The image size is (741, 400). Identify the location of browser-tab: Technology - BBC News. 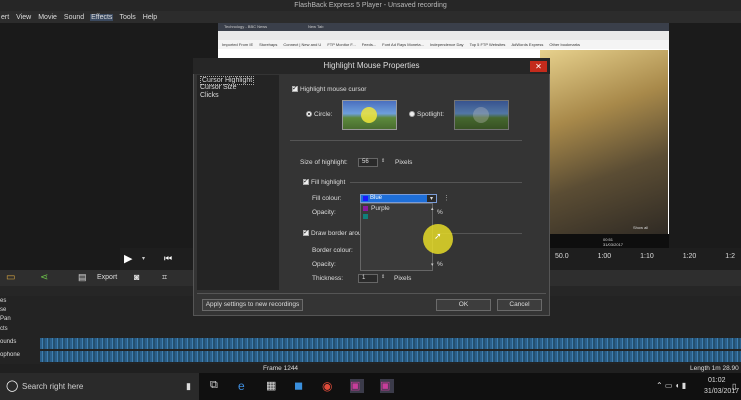
(246, 26).